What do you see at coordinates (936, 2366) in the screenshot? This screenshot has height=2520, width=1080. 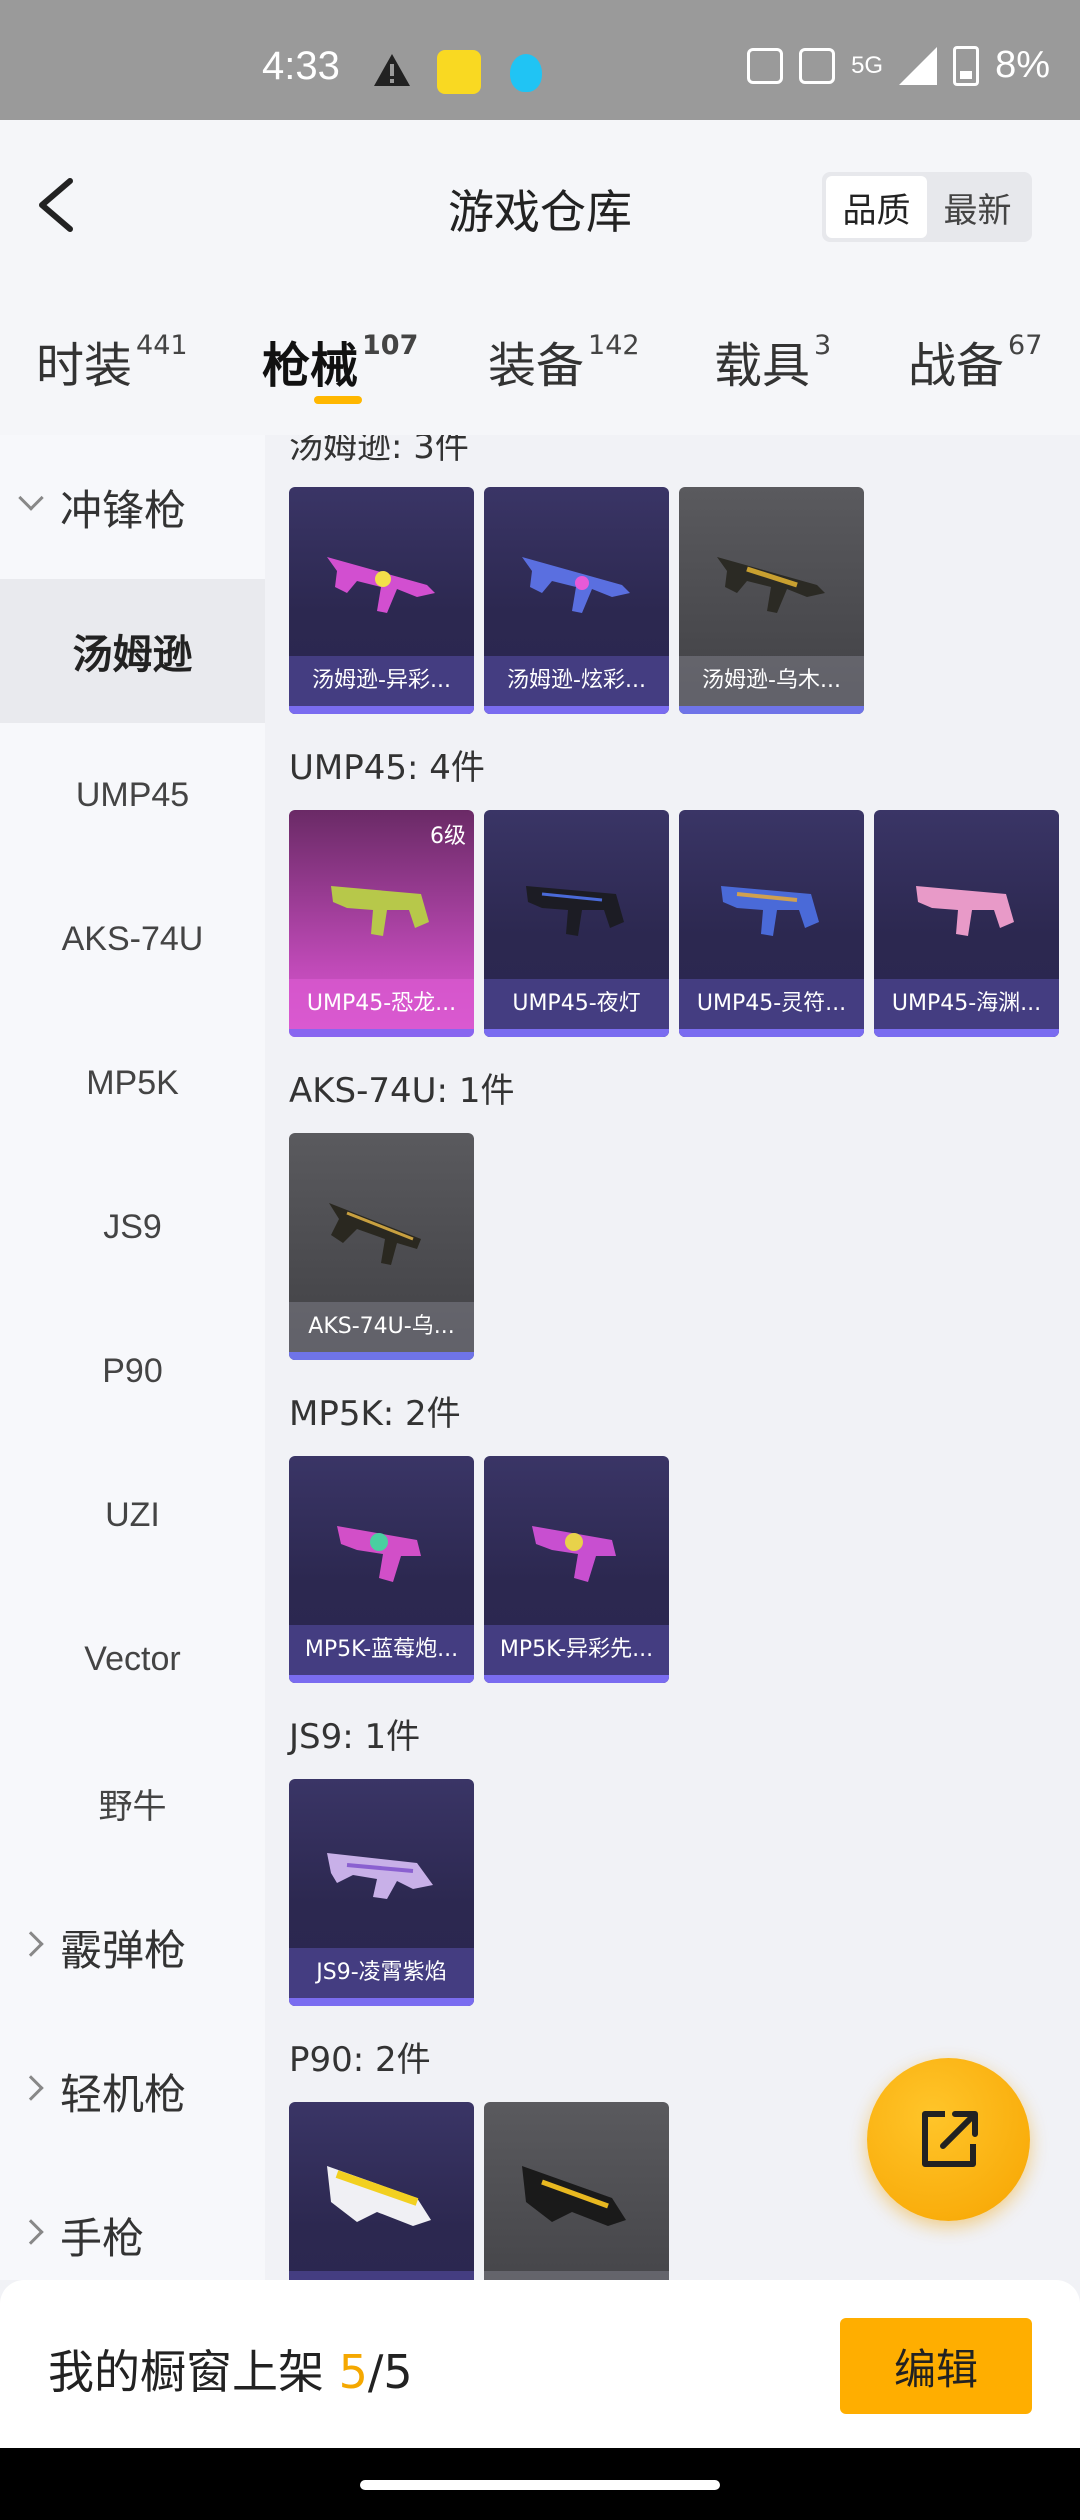 I see `edit-button: 编辑` at bounding box center [936, 2366].